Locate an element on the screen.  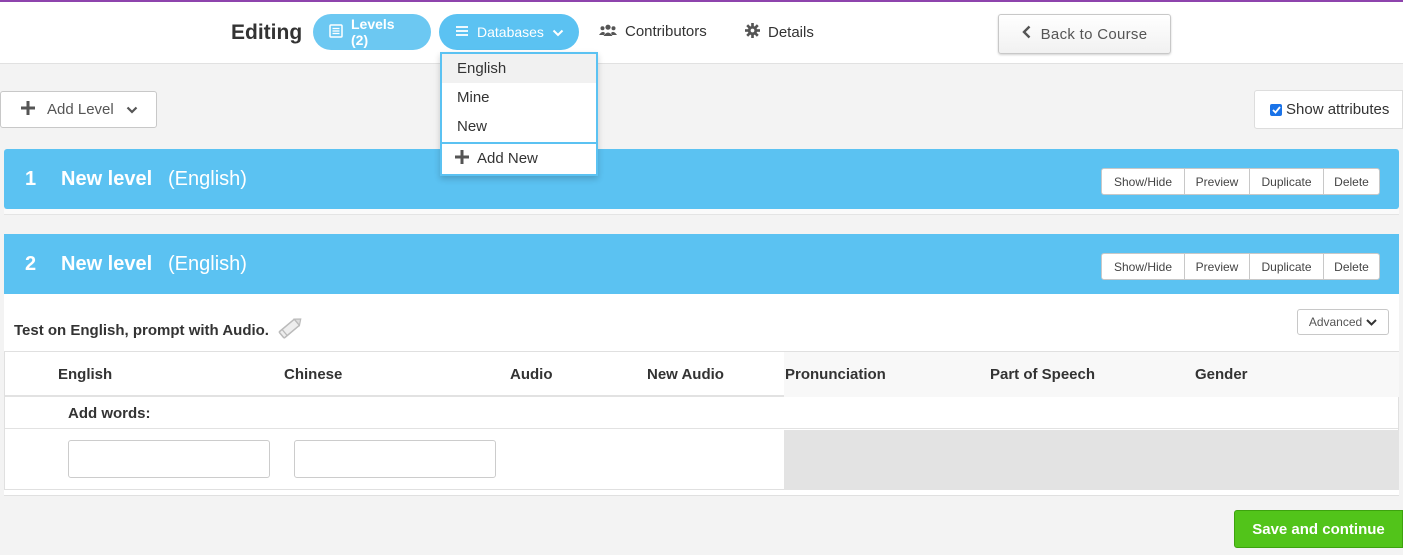
tab-levels: Levels (2) is located at coordinates (372, 32).